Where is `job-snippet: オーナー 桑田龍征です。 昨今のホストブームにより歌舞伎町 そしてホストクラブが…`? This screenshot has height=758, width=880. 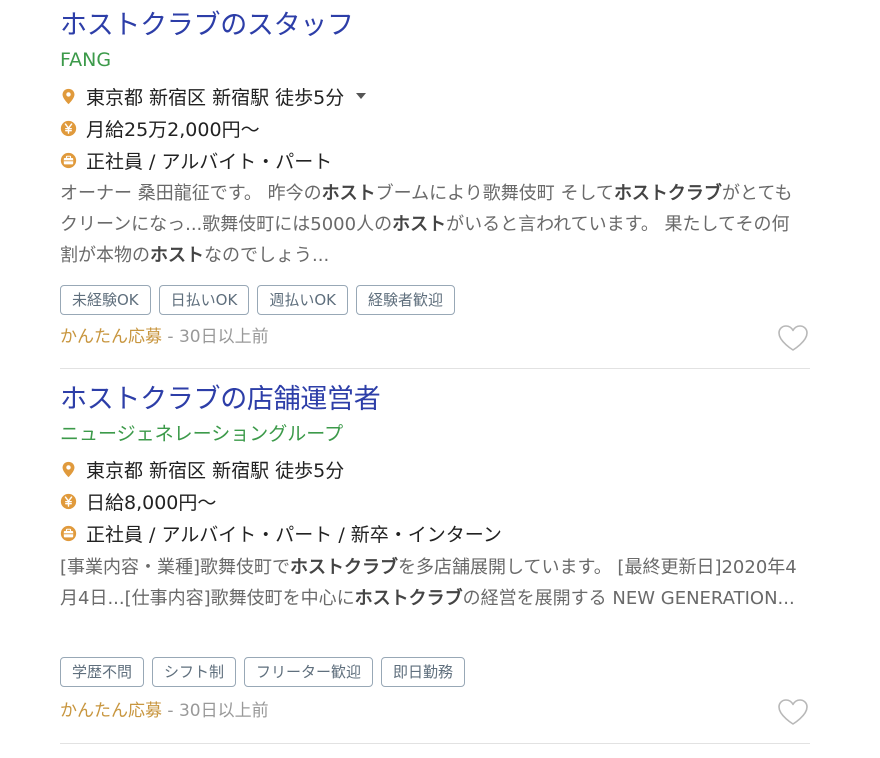
job-snippet: オーナー 桑田龍征です。 昨今のホストブームにより歌舞伎町 そしてホストクラブが… is located at coordinates (432, 224).